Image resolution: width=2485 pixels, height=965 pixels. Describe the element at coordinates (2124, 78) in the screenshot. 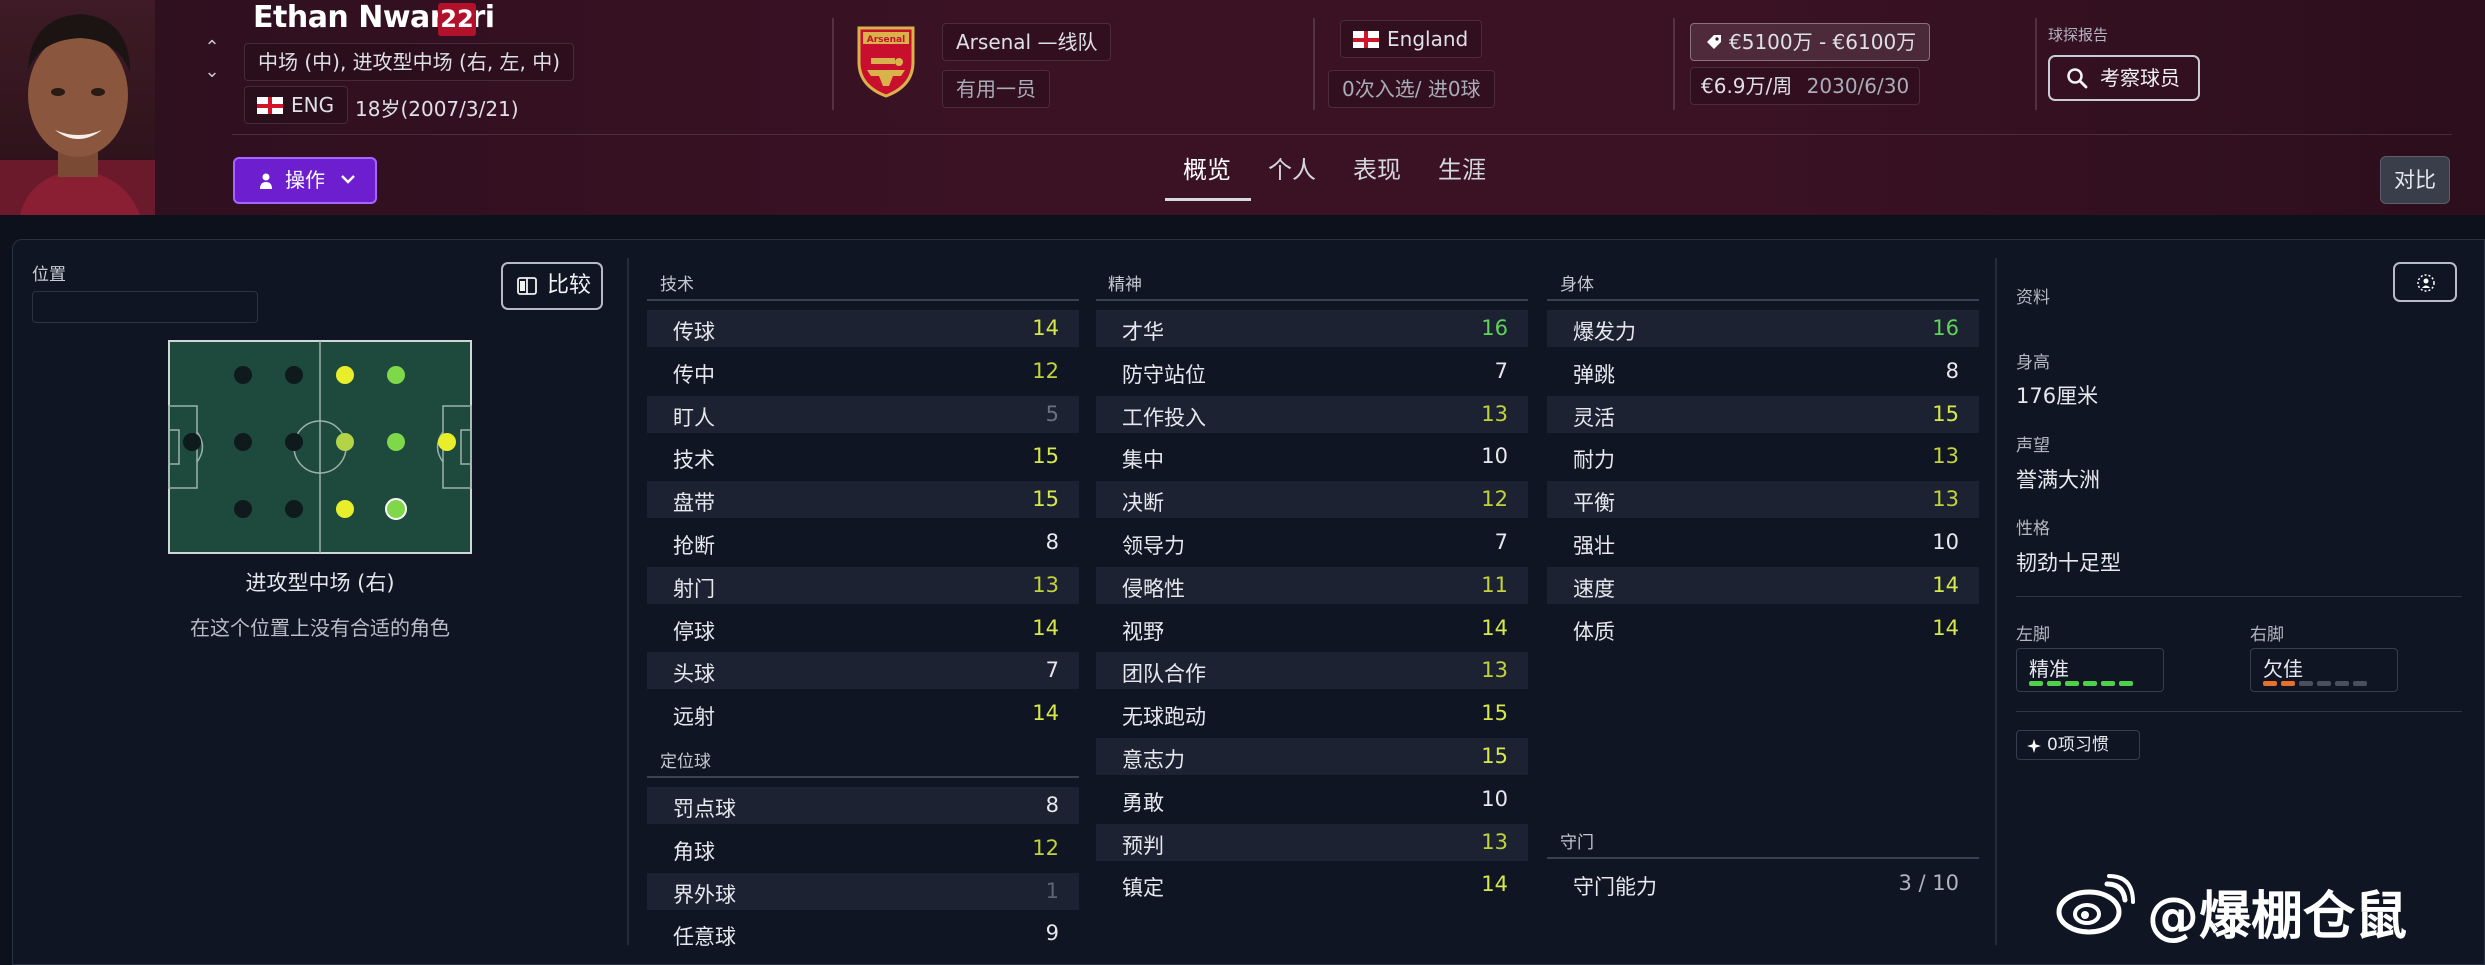

I see `scout-player-button: 考察球员` at that location.